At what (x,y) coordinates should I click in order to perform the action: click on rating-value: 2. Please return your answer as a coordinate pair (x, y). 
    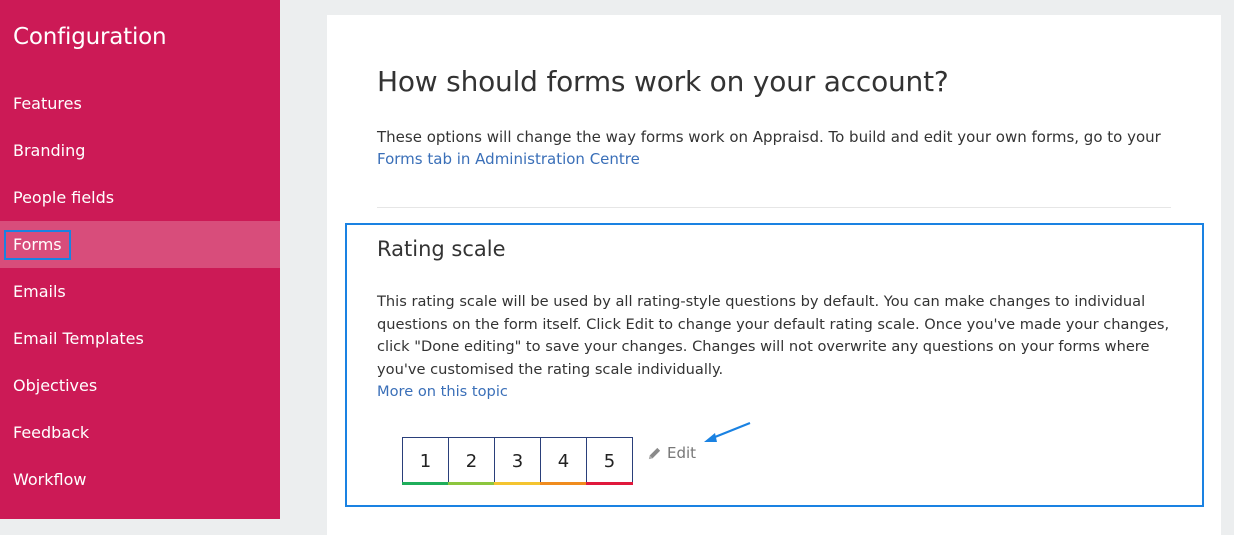
    Looking at the image, I should click on (471, 461).